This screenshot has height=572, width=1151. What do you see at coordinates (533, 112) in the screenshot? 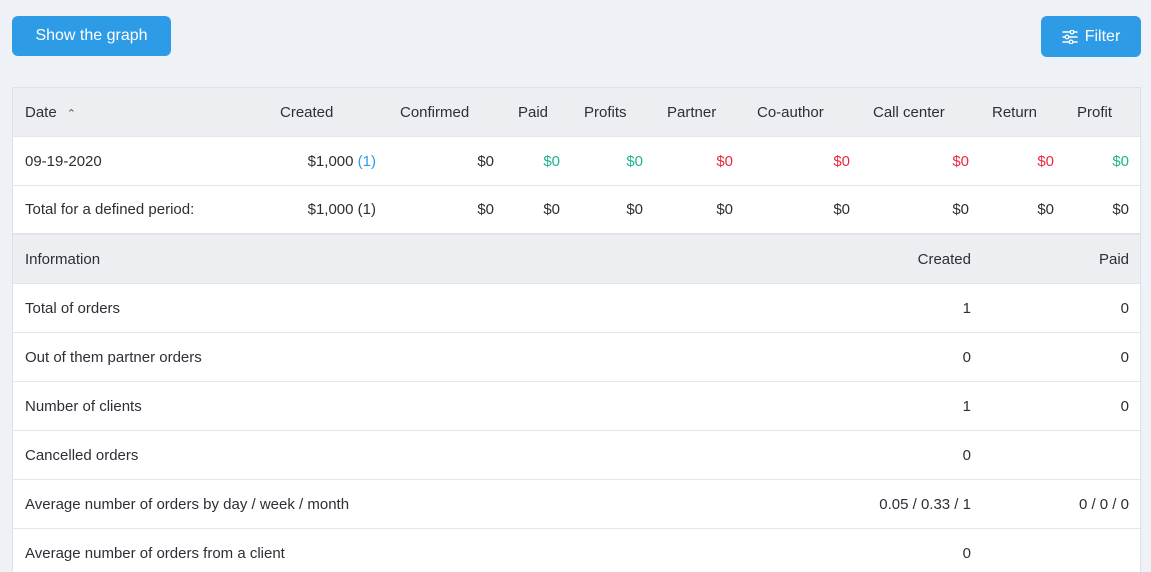
I see `column-paid: Paid` at bounding box center [533, 112].